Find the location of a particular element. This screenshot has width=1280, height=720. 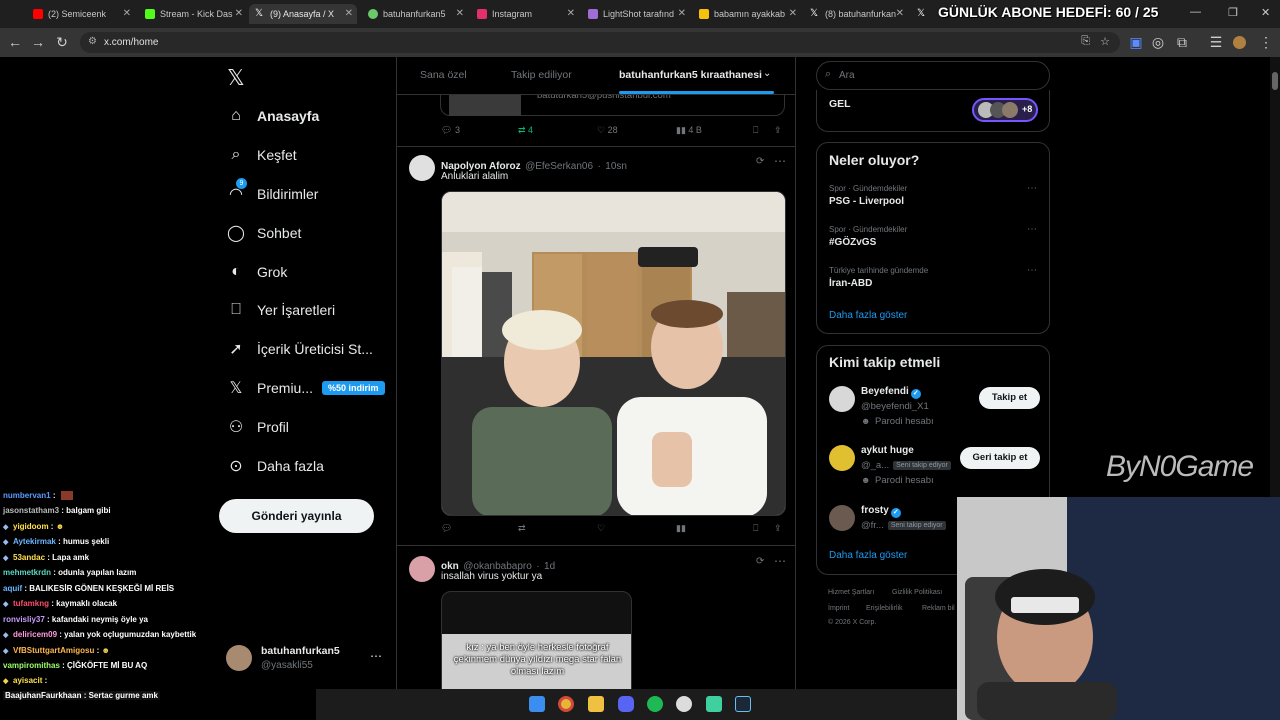

profile-avatar-icon is located at coordinates (1239, 42).